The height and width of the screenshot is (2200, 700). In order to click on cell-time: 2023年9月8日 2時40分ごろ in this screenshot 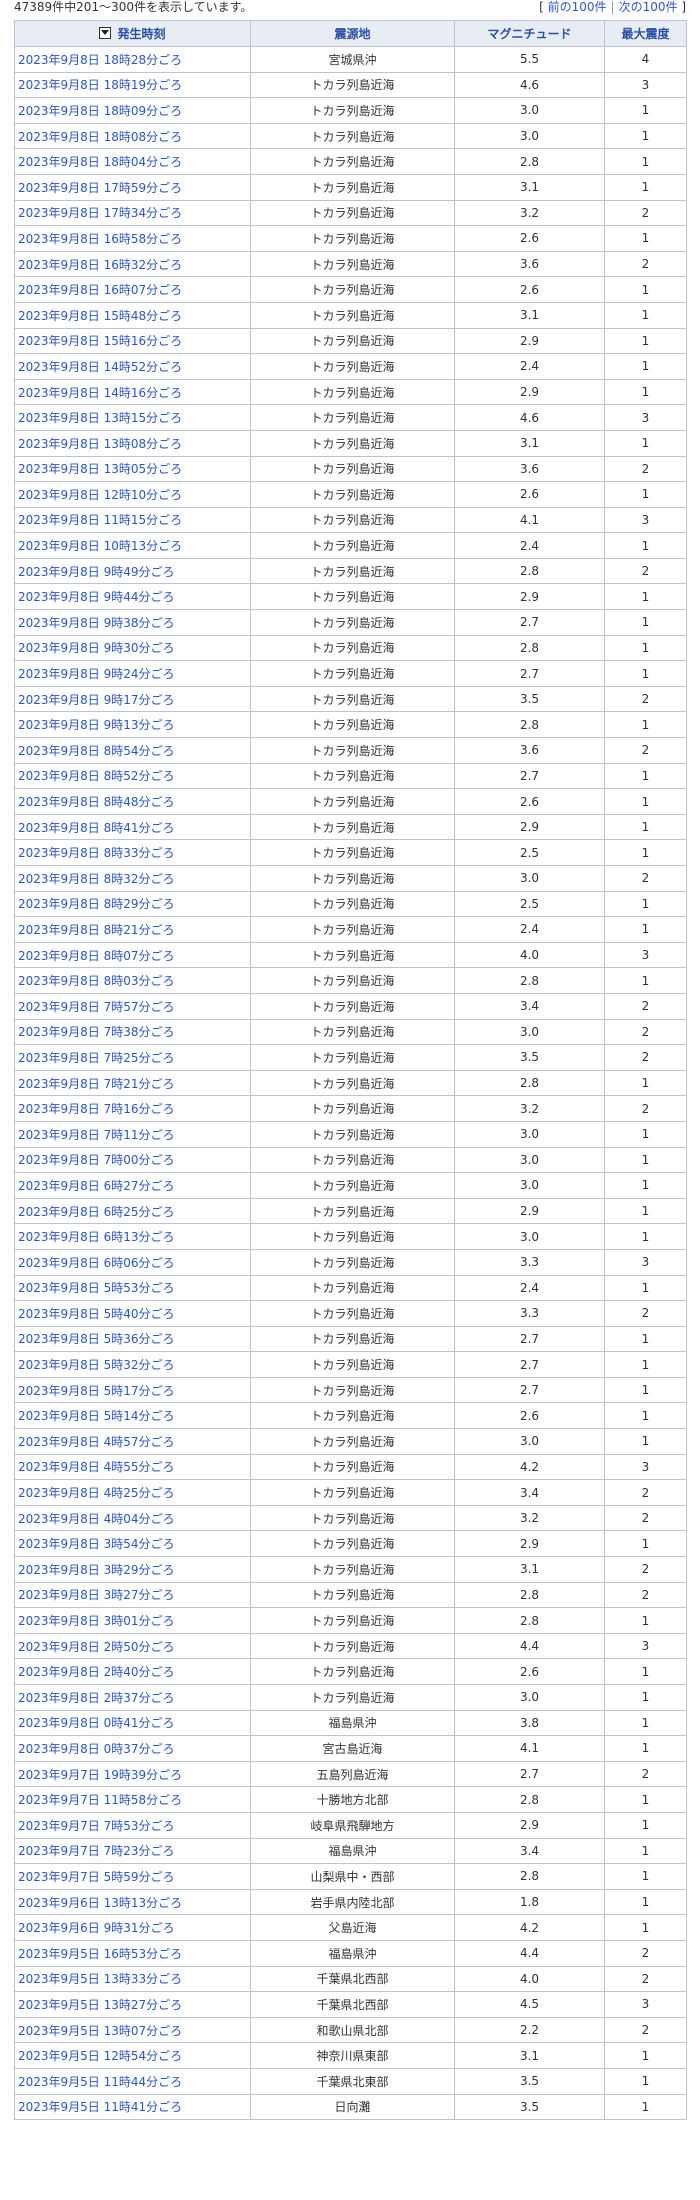, I will do `click(132, 1671)`.